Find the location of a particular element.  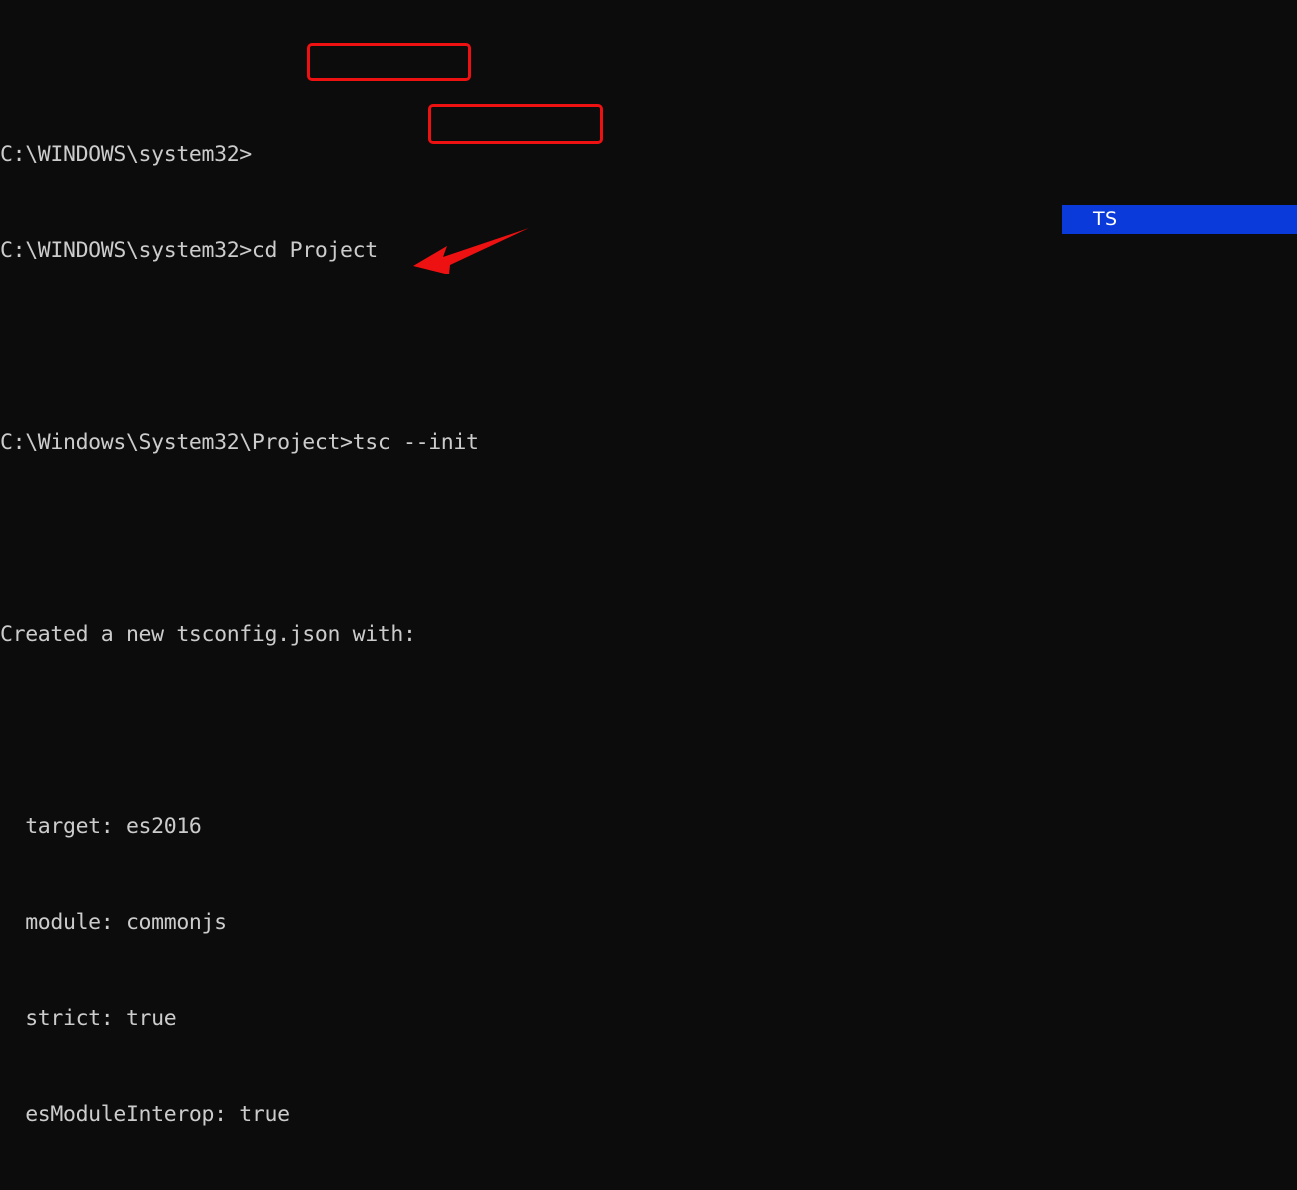

config-line-esmoduleinterop: esModuleInterop: true is located at coordinates (145, 1114).